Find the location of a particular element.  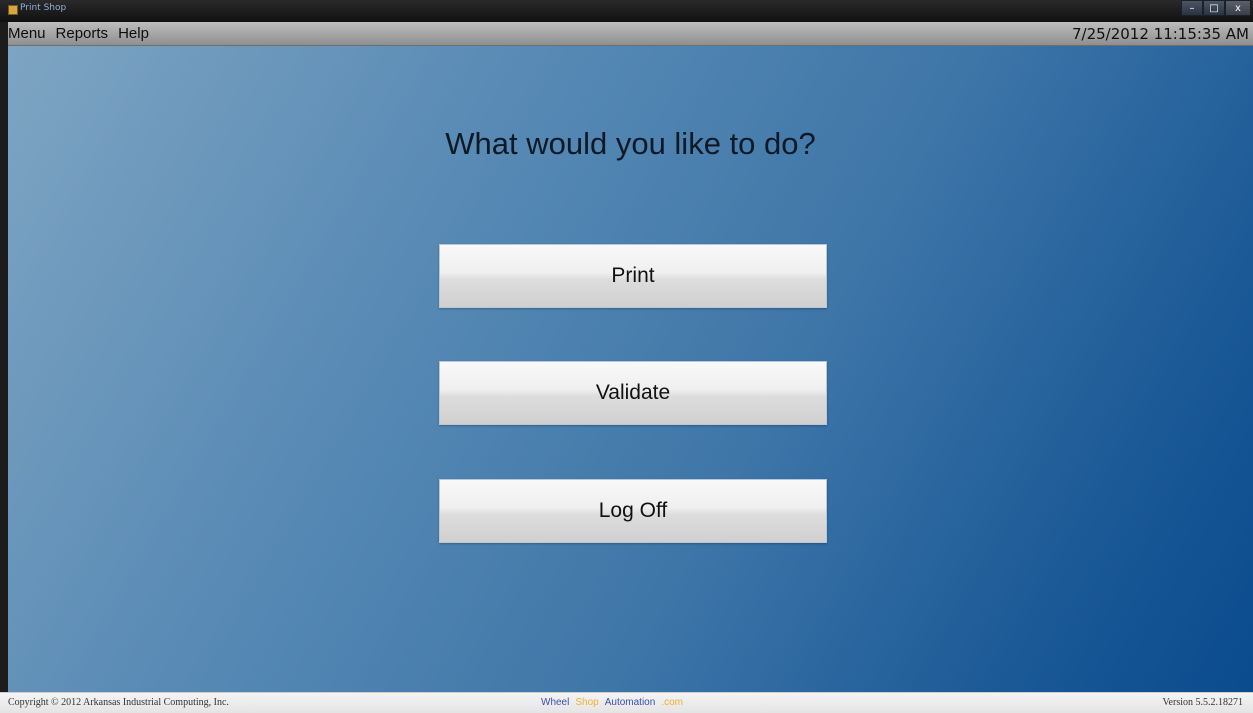

page-title: What would you like to do? is located at coordinates (630, 143).